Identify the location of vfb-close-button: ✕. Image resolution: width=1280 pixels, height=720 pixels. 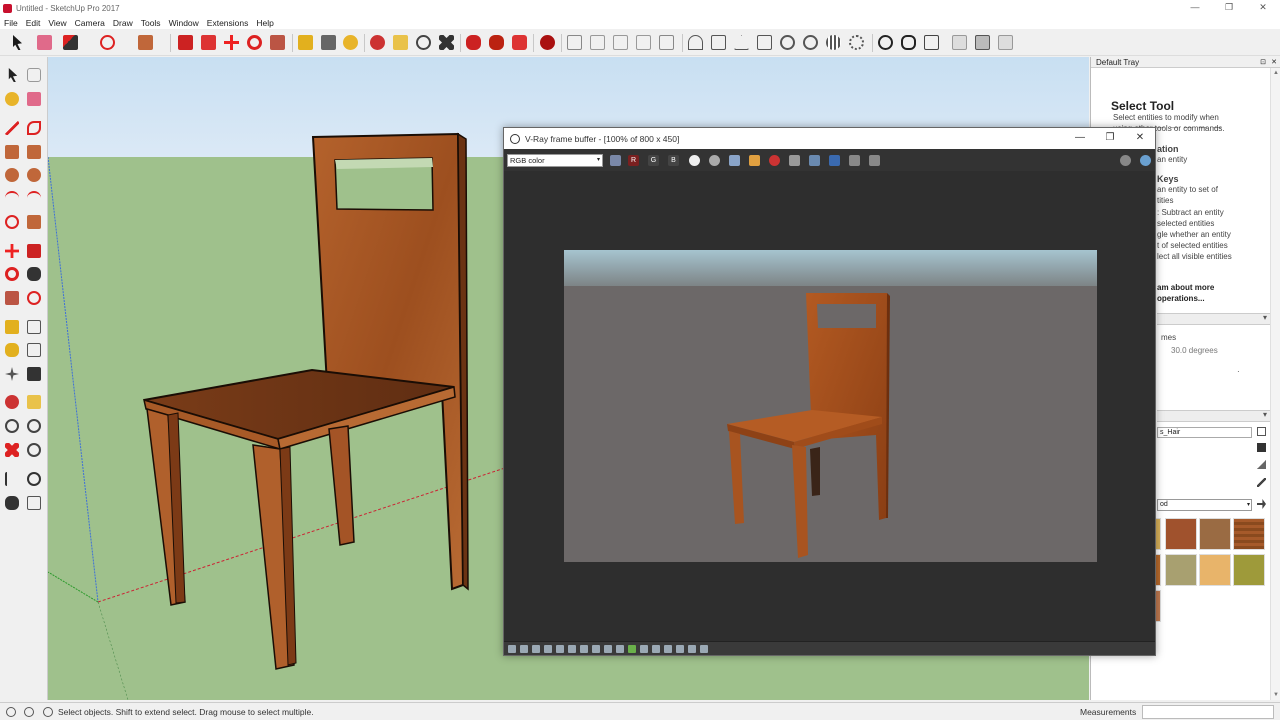
(1140, 138).